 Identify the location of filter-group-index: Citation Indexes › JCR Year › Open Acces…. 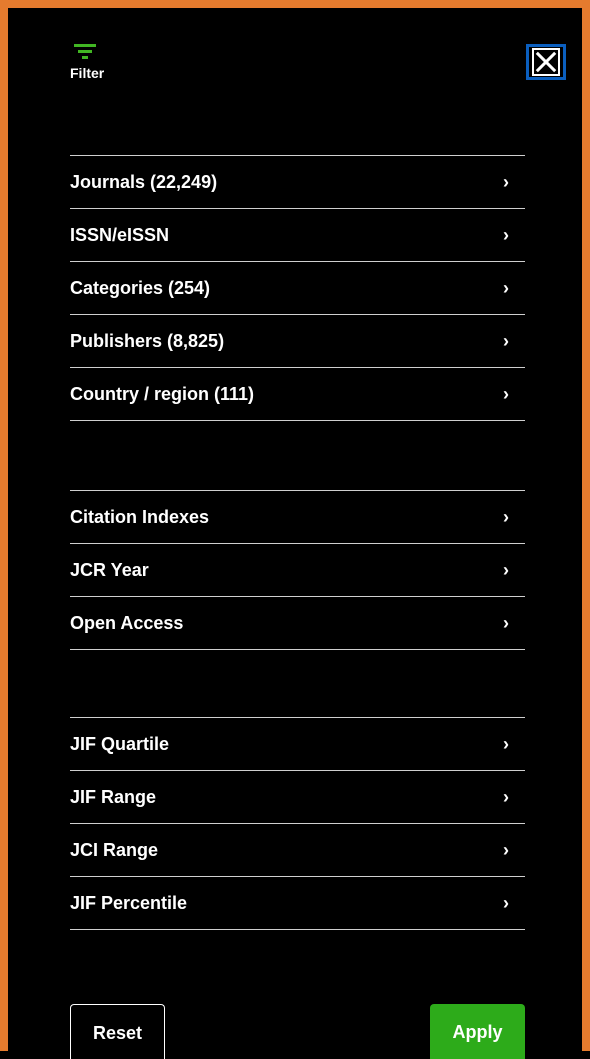
(297, 570).